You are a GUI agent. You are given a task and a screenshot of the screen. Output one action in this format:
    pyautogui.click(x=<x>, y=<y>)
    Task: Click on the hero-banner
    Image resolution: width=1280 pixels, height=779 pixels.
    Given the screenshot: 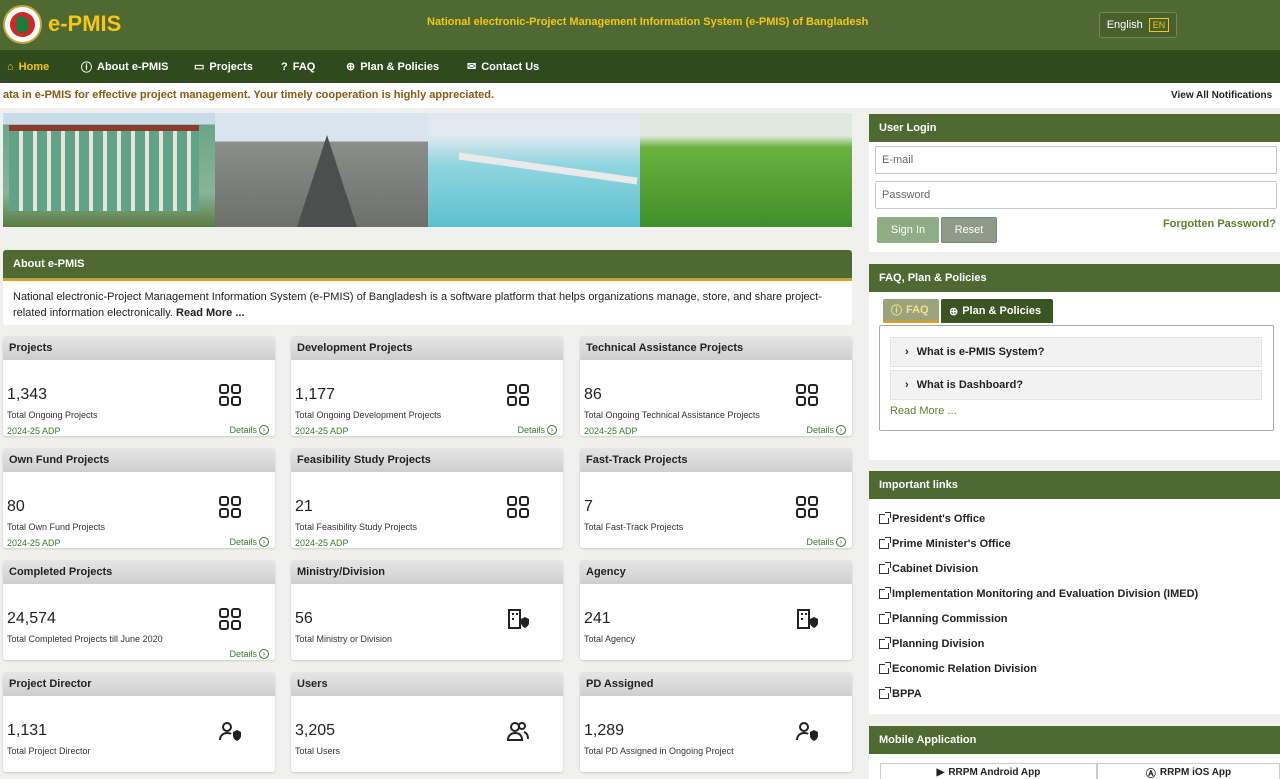 What is the action you would take?
    pyautogui.click(x=427, y=170)
    